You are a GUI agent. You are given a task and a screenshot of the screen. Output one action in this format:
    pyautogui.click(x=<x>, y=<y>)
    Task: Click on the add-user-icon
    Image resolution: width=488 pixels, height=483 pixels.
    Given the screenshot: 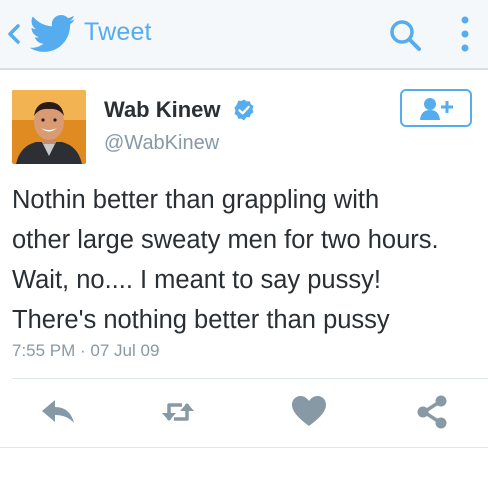 What is the action you would take?
    pyautogui.click(x=436, y=109)
    